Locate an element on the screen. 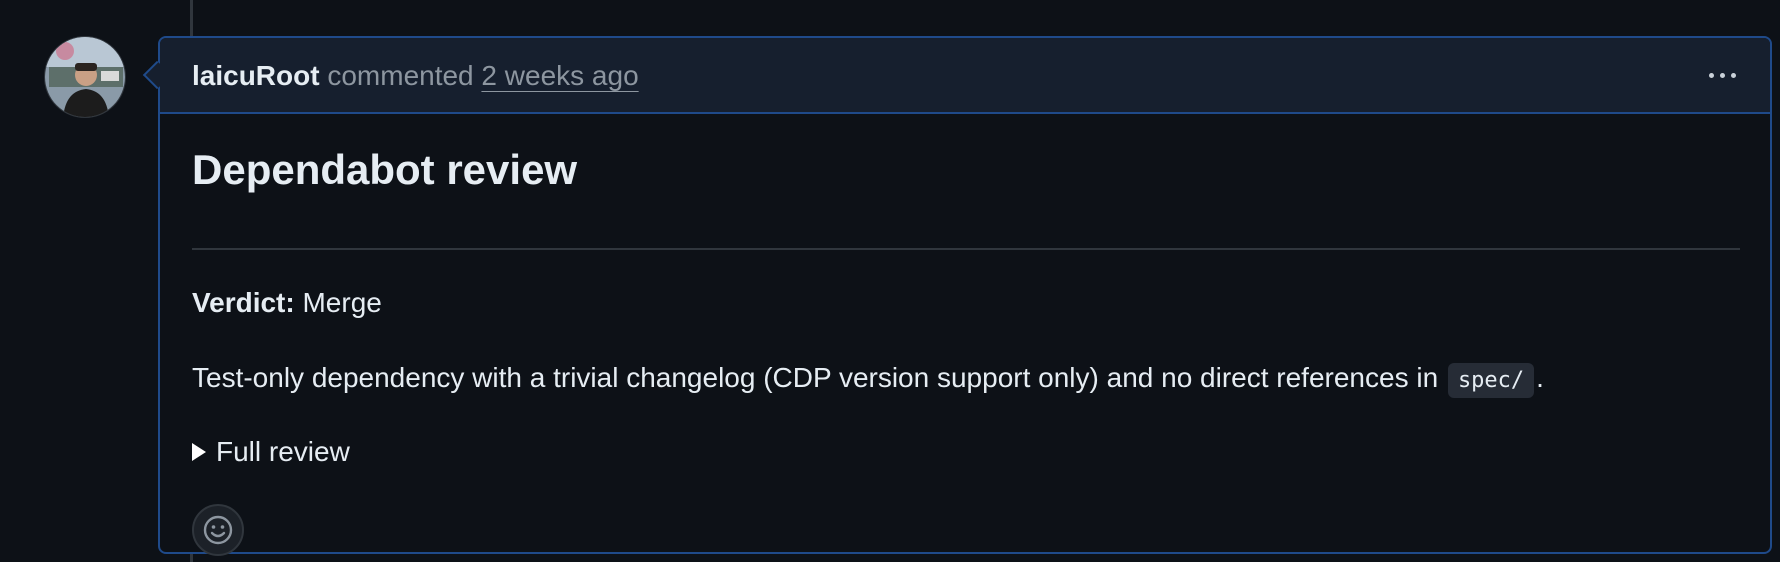 The image size is (1780, 562). smiley-icon is located at coordinates (218, 530).